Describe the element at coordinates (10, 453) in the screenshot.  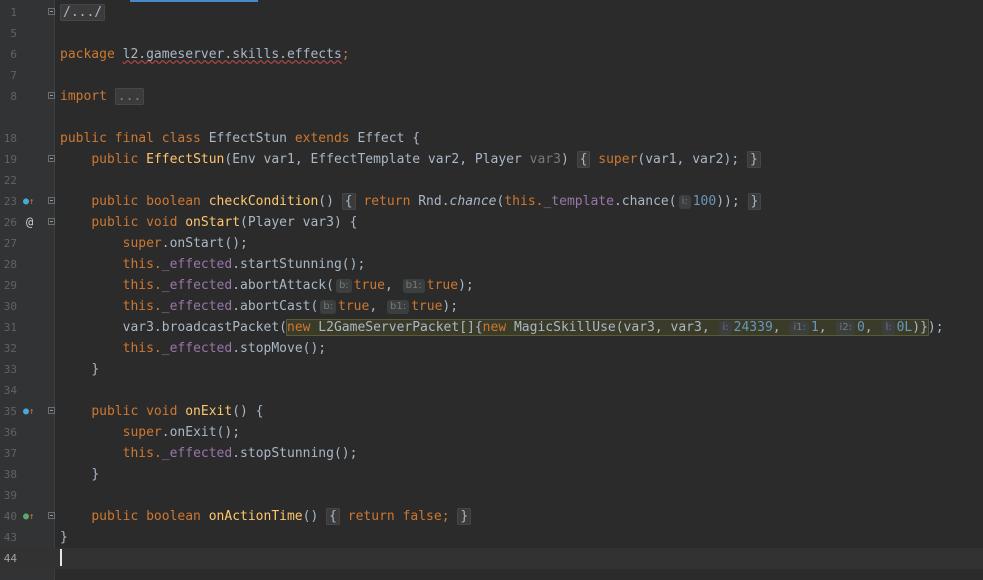
I see `line-number: 37` at that location.